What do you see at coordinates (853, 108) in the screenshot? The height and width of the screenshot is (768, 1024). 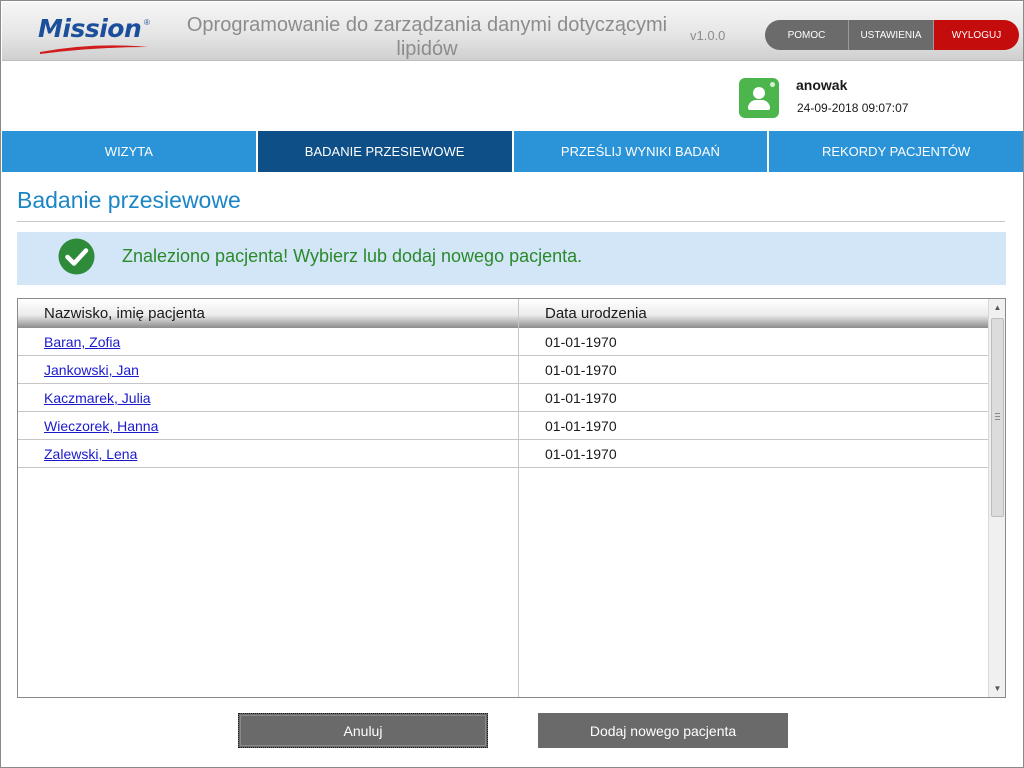 I see `login-datetime: 24-09-2018 09:07:07` at bounding box center [853, 108].